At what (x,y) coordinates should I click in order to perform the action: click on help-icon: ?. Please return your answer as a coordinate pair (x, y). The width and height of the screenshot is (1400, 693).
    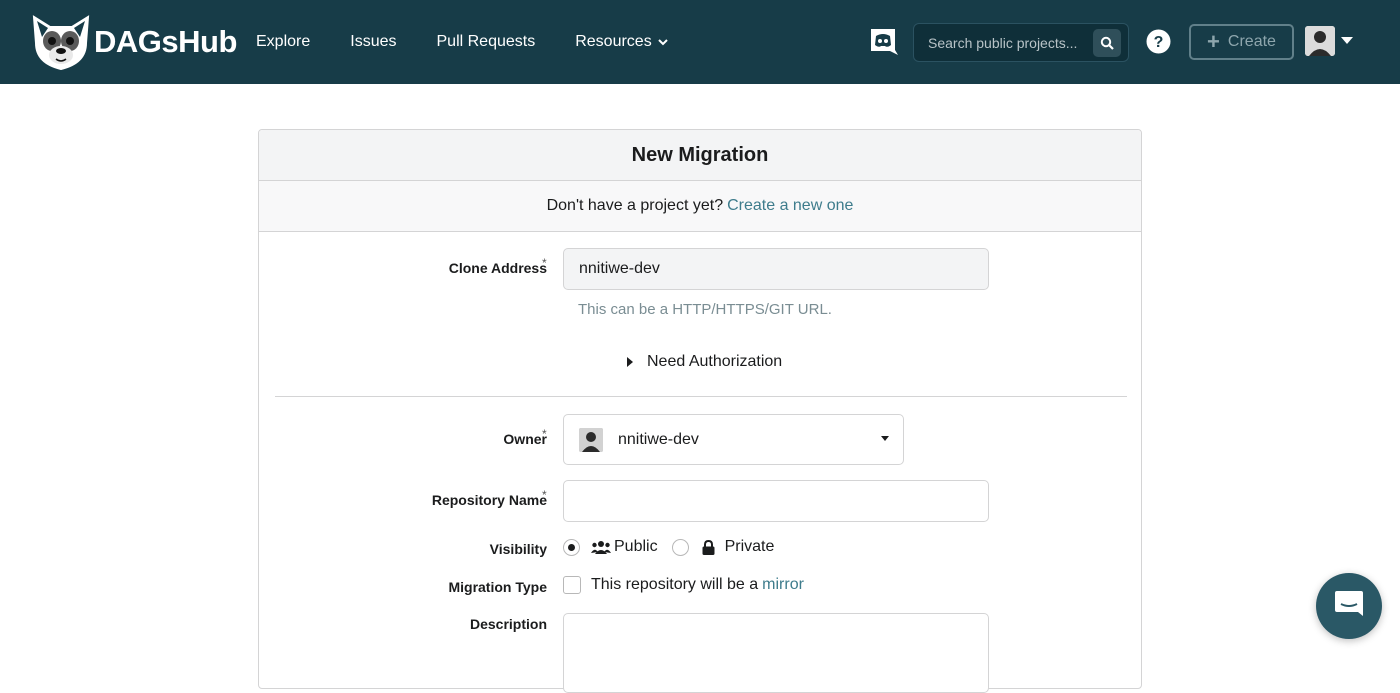
    Looking at the image, I should click on (1158, 41).